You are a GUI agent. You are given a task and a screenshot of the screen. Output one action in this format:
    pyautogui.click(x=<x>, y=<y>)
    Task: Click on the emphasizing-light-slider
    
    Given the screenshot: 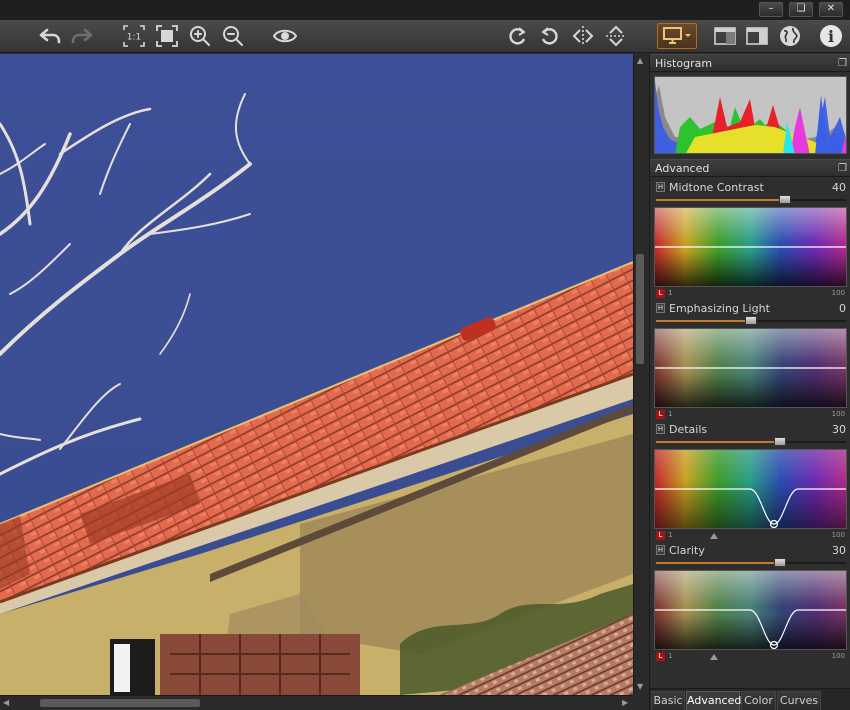 What is the action you would take?
    pyautogui.click(x=751, y=320)
    